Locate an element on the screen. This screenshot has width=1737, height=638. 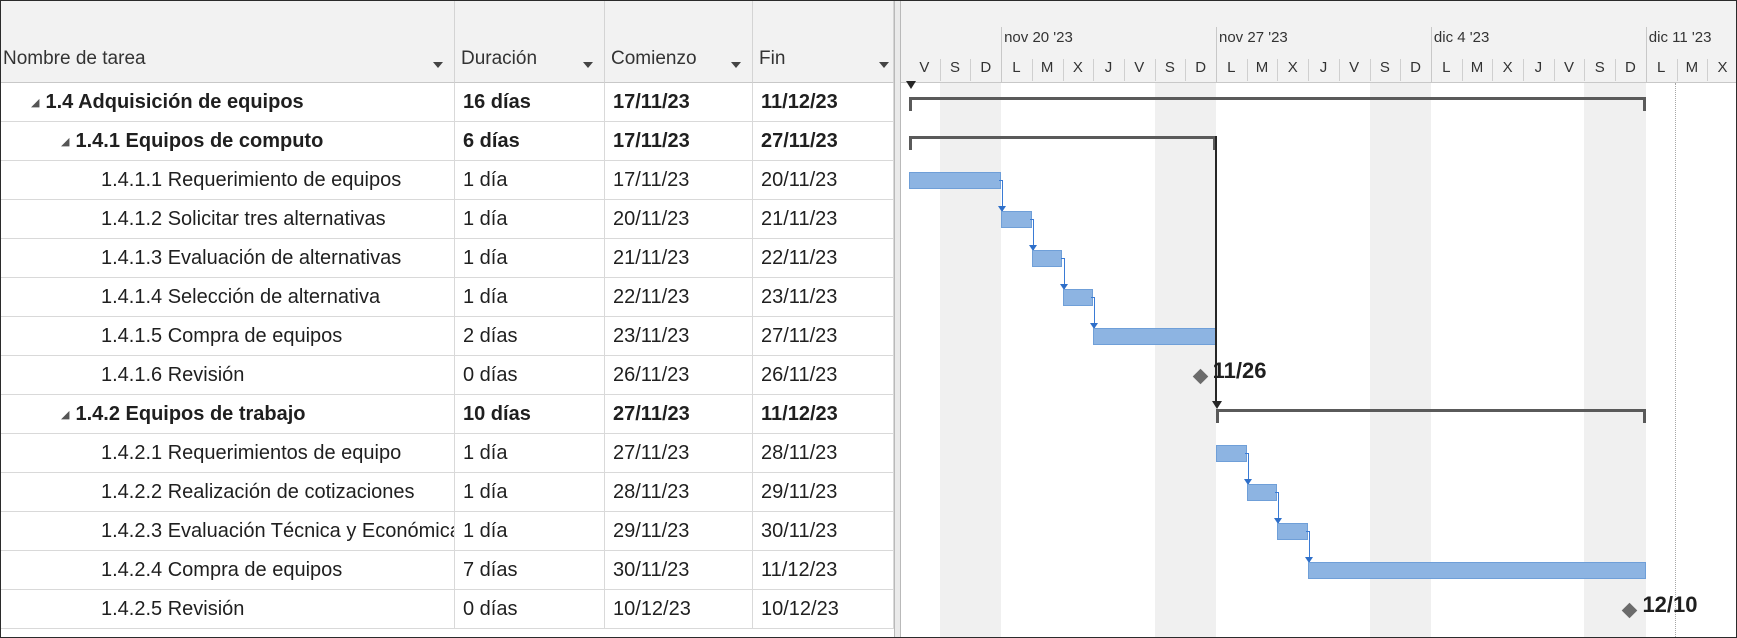
cell-duration: 16 días is located at coordinates (530, 102).